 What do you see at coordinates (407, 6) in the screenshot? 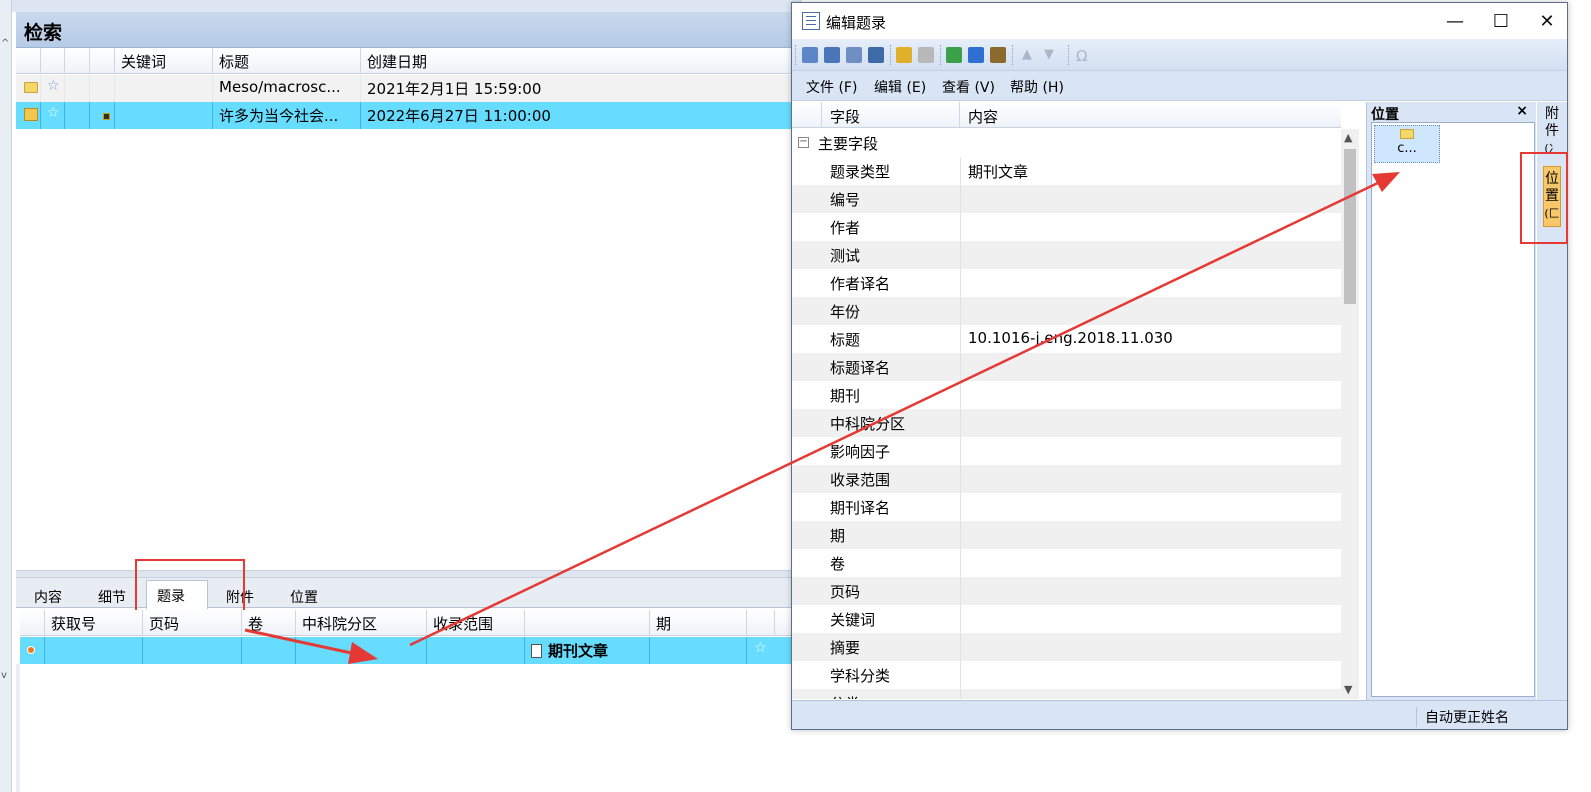
I see `top-strip` at bounding box center [407, 6].